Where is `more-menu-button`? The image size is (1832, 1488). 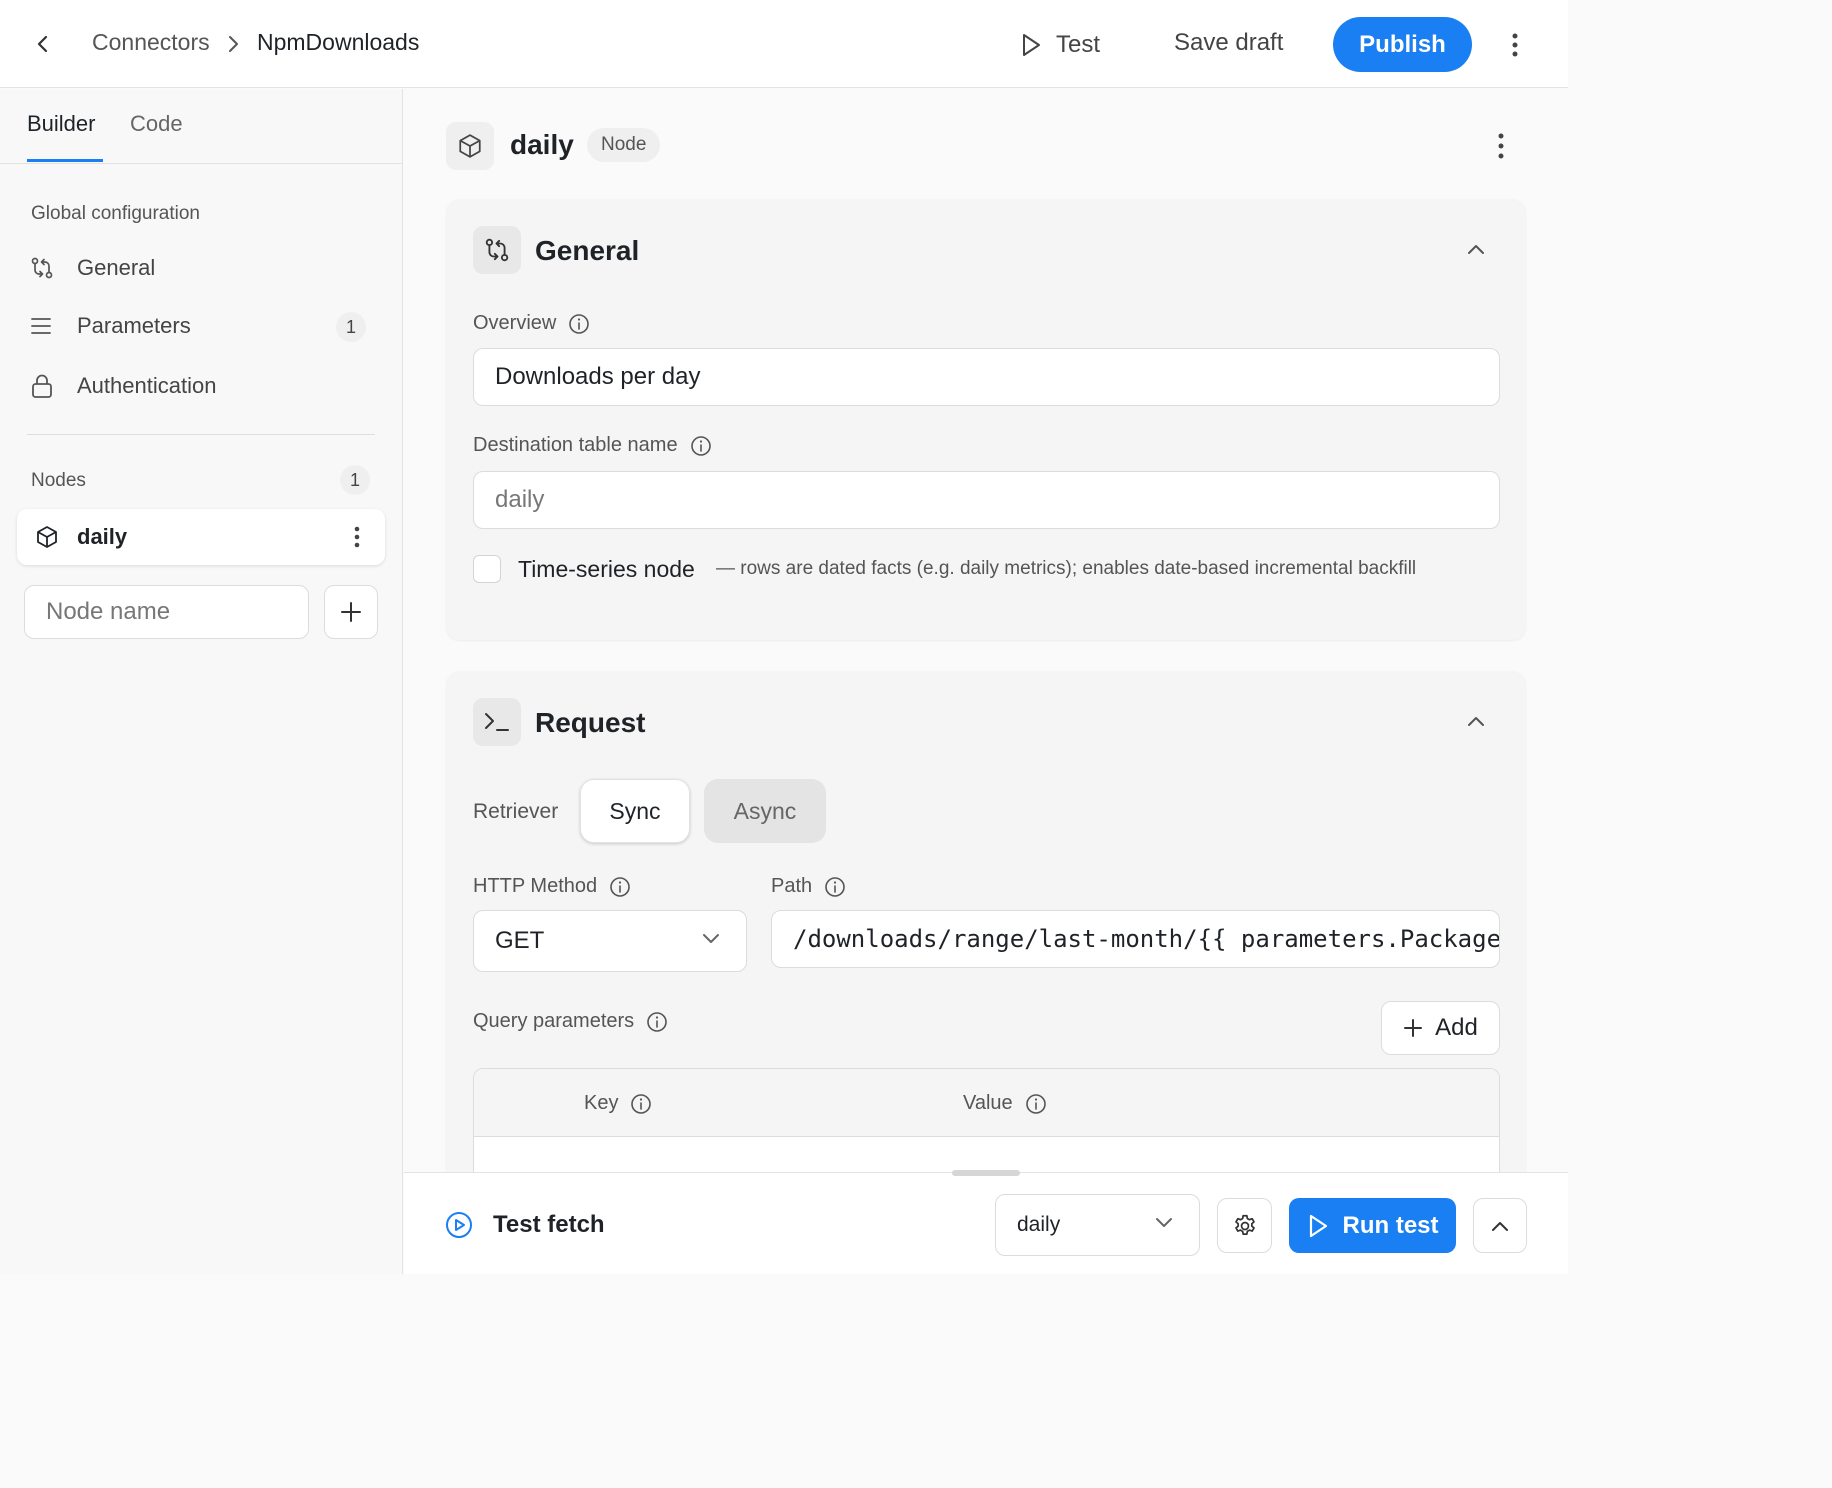
more-menu-button is located at coordinates (1515, 45).